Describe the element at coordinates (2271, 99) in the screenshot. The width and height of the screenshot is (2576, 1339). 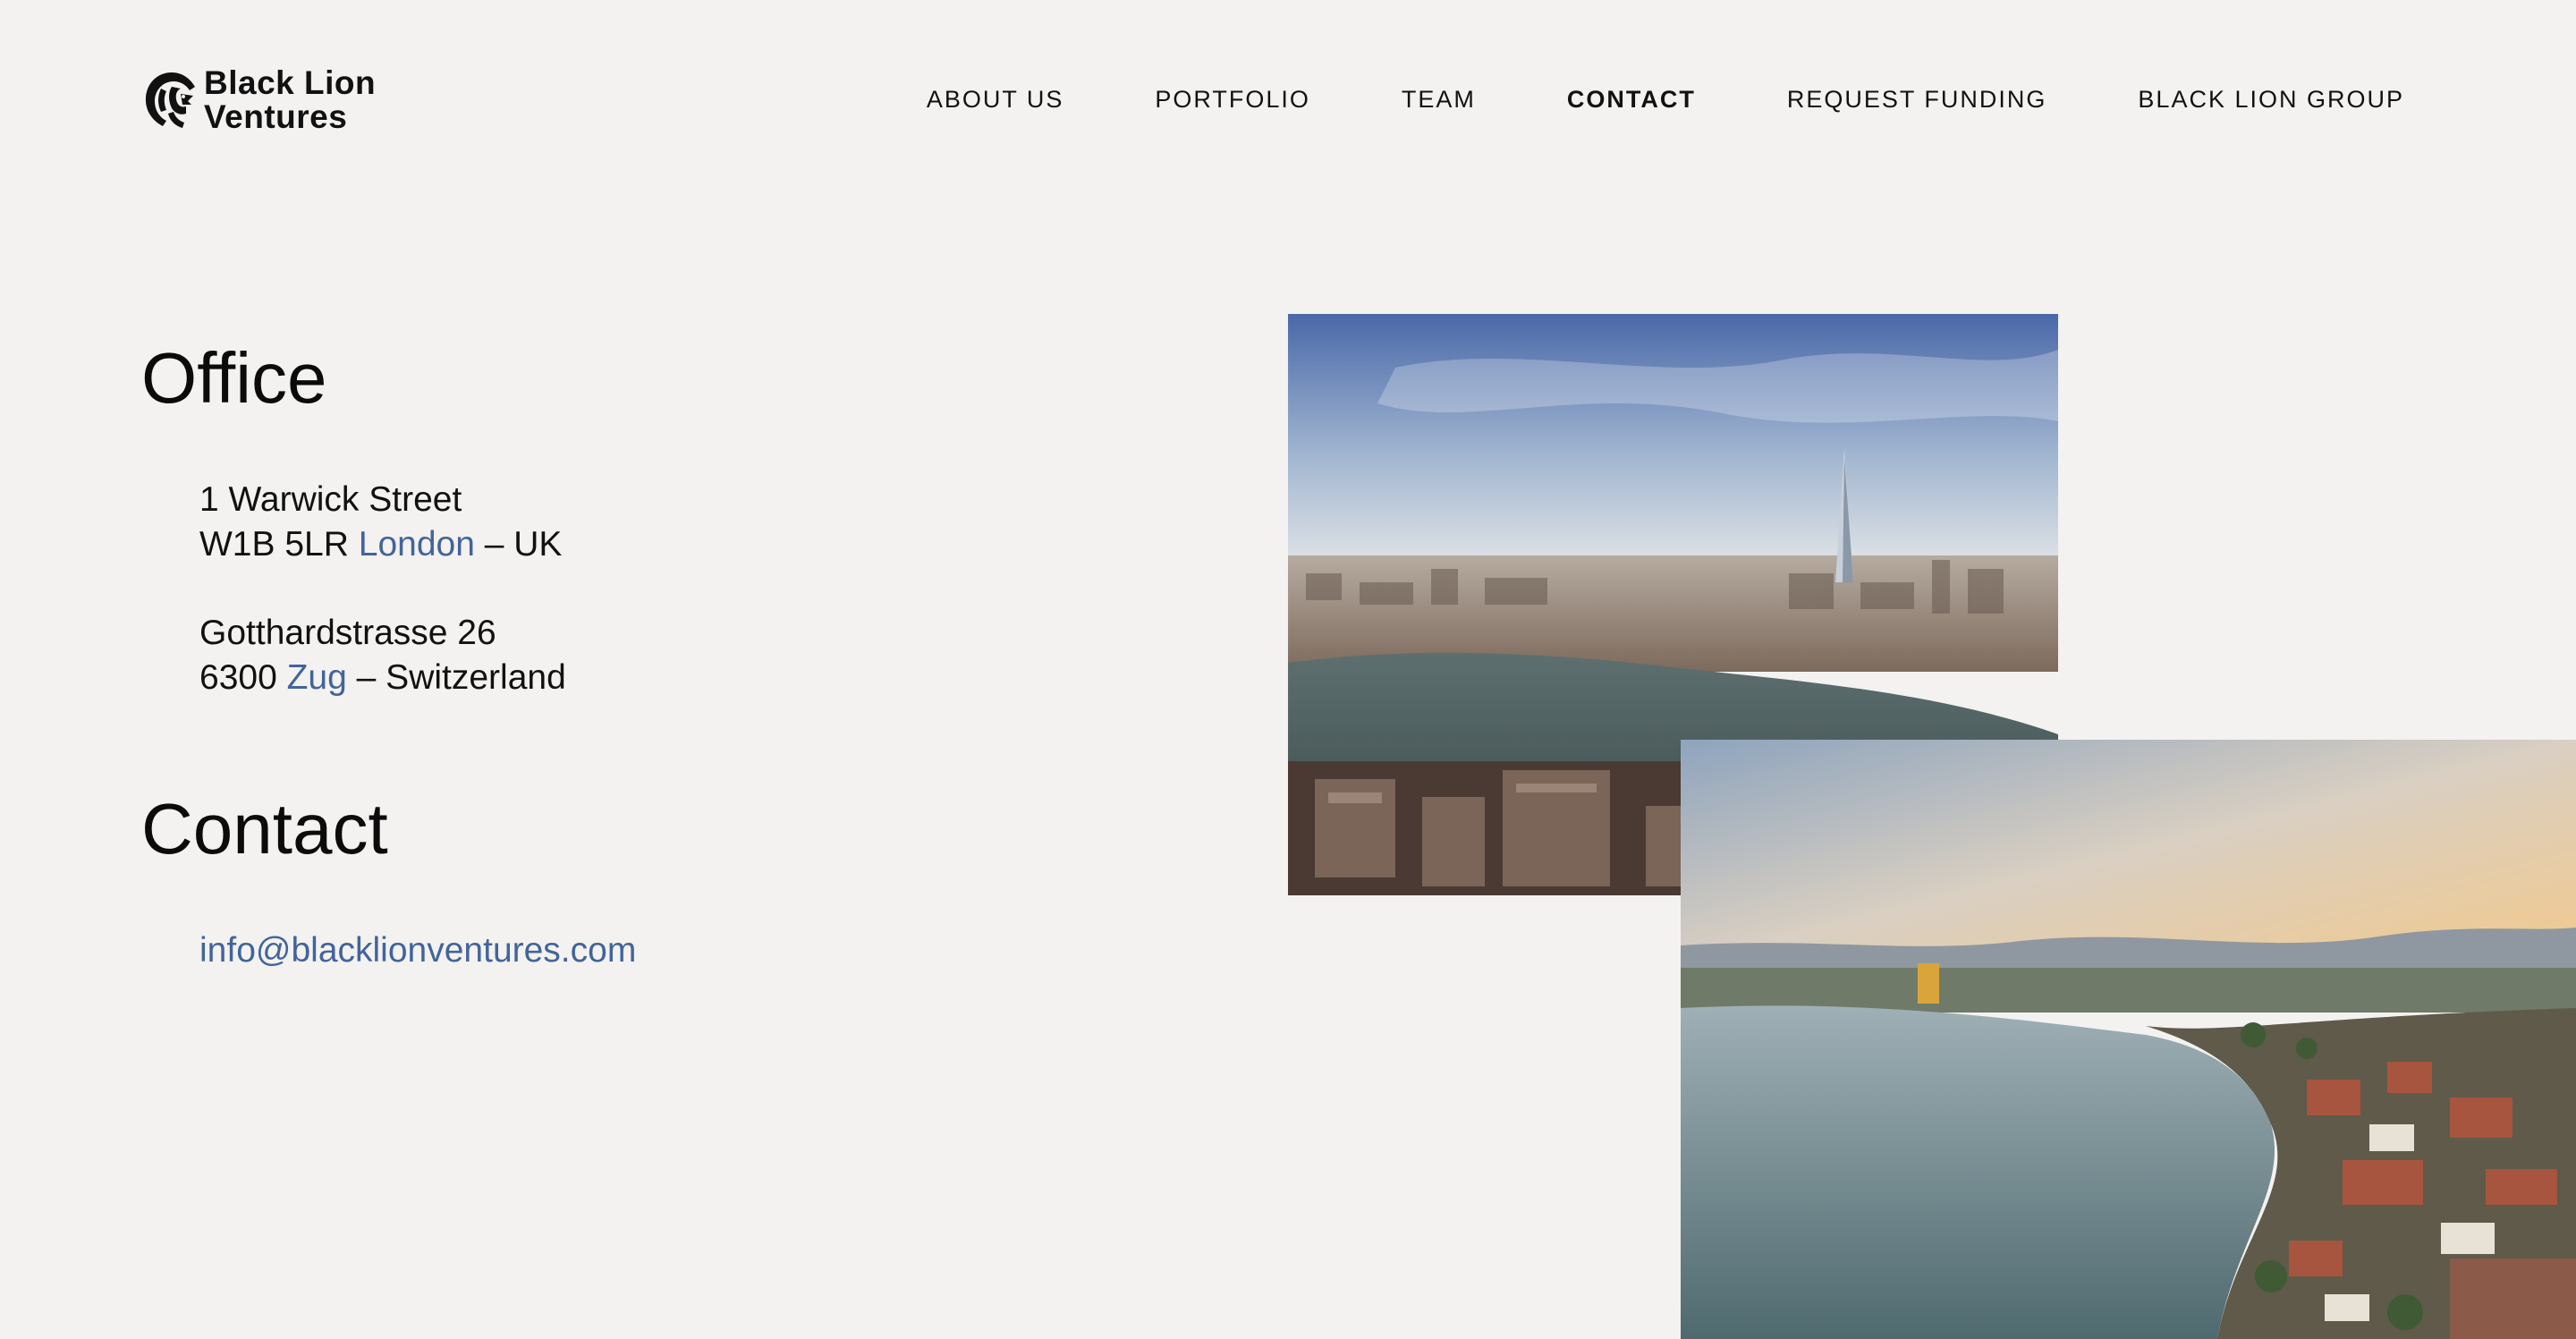
I see `nav-black-lion-group: BLACK LION GROUP` at that location.